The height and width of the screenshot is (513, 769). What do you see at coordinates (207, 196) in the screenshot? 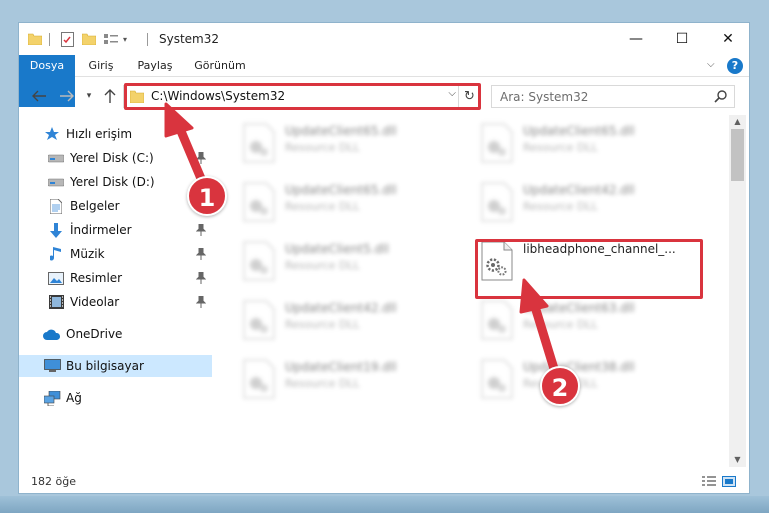
I see `step-marker-1: 1` at bounding box center [207, 196].